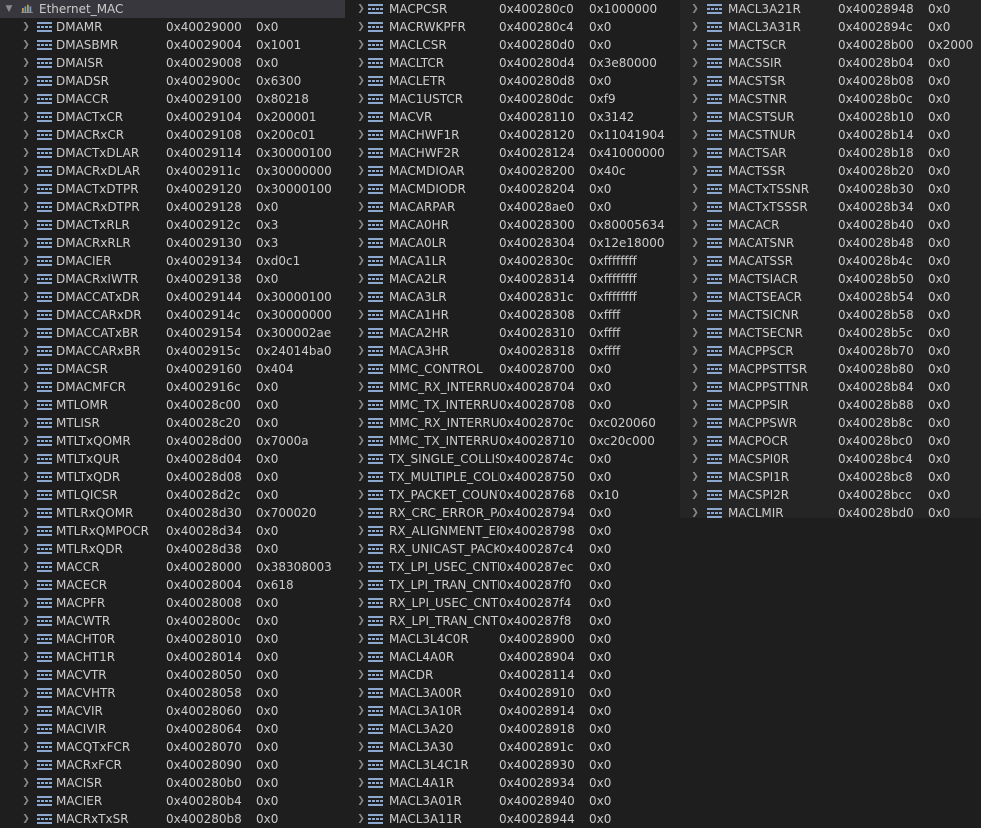 The height and width of the screenshot is (828, 981). Describe the element at coordinates (830, 225) in the screenshot. I see `register-row: ❯ MACACR 0x40028b40 0x0` at that location.